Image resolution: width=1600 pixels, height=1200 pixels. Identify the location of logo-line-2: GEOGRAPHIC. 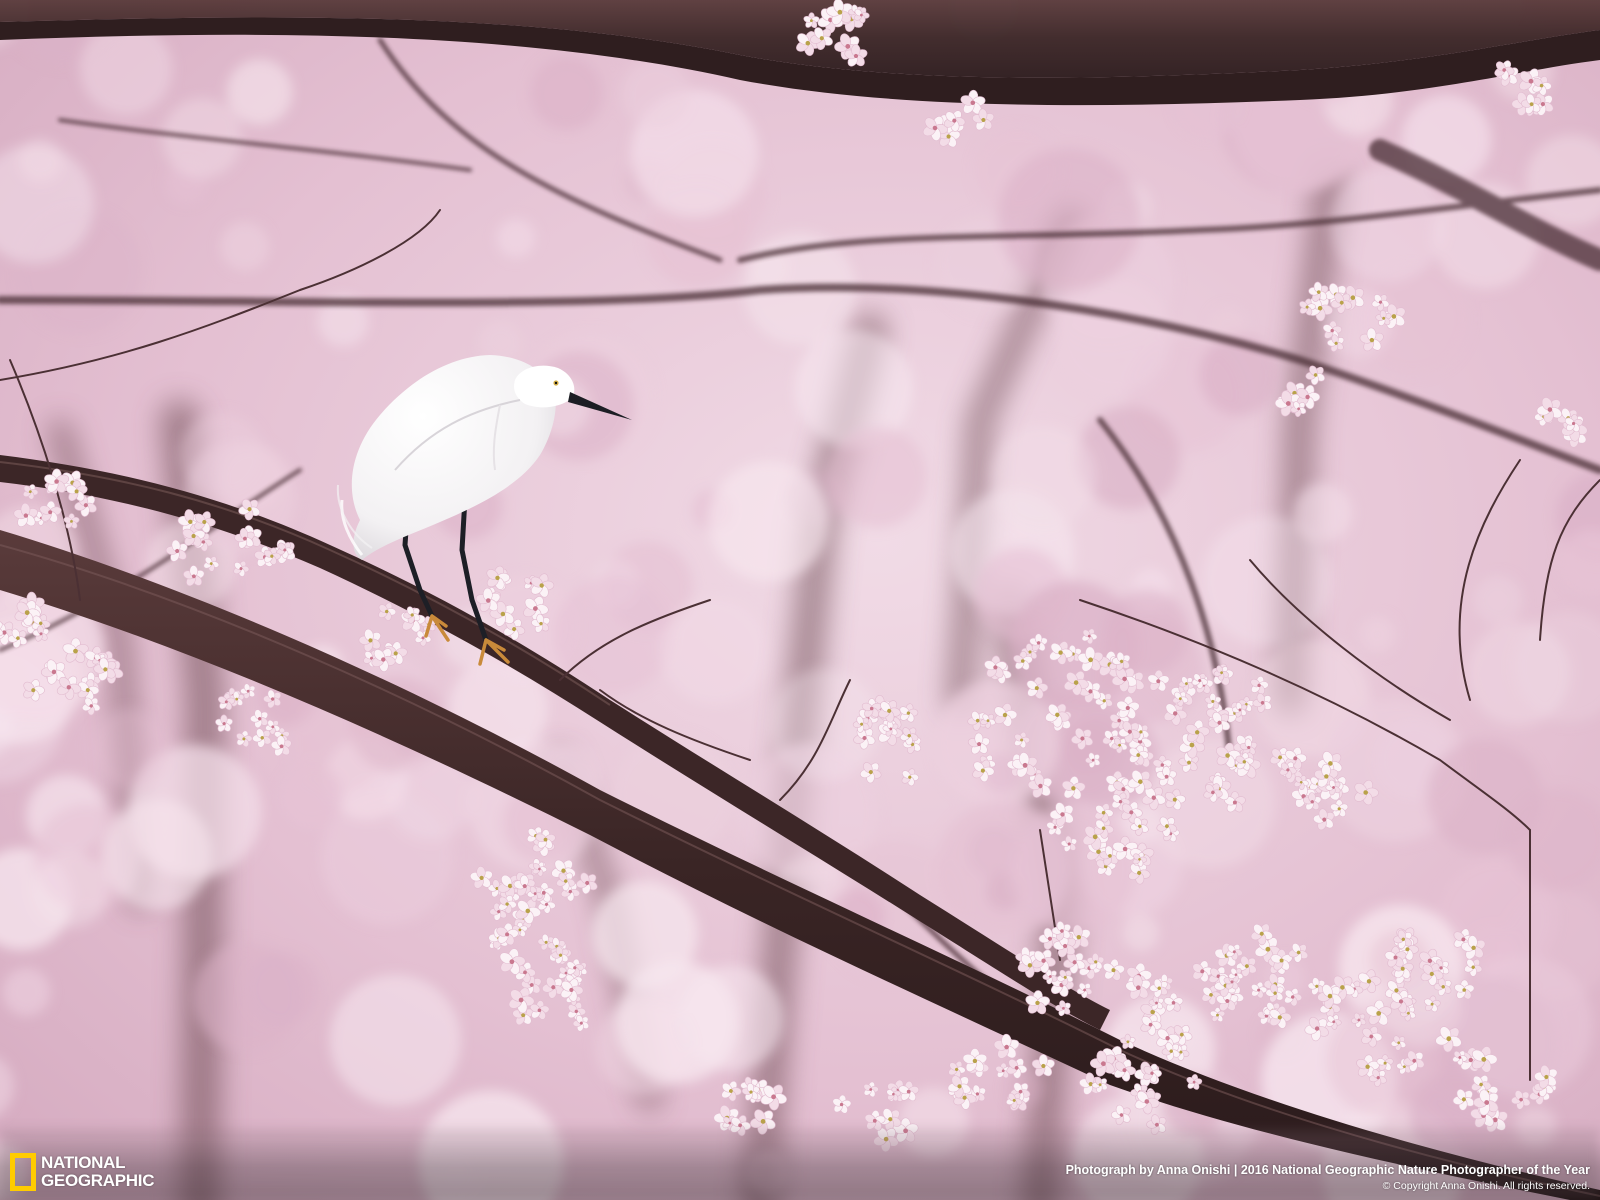
(98, 1180).